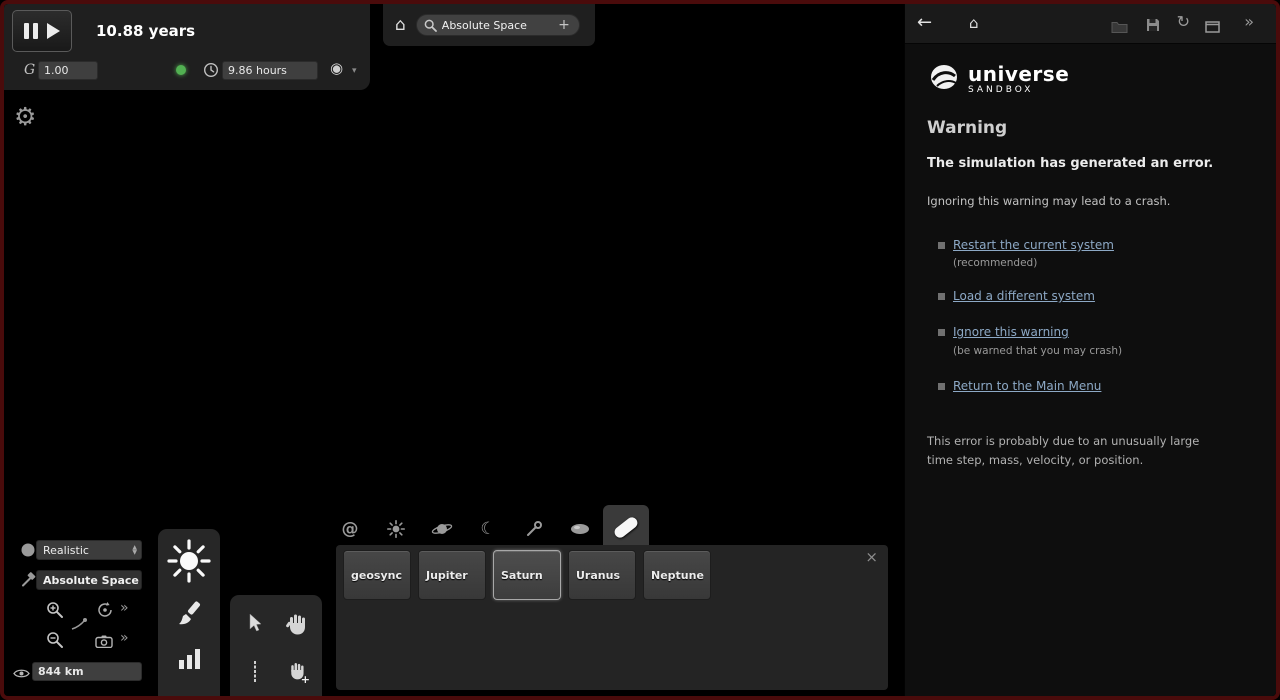  Describe the element at coordinates (871, 557) in the screenshot. I see `close-icon: ×` at that location.